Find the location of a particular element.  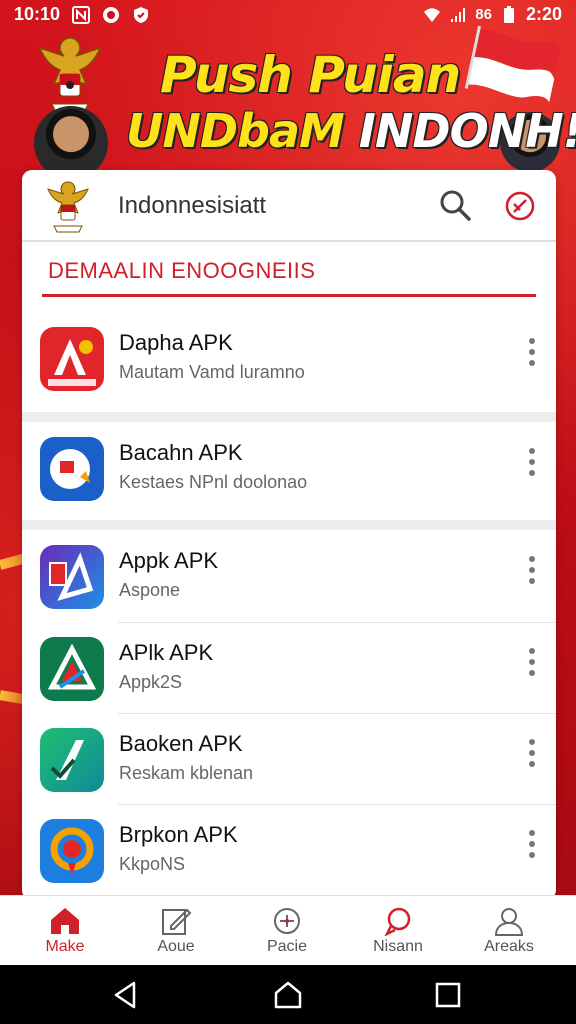

app-list-item: APlk APK Appk2S is located at coordinates (289, 667).